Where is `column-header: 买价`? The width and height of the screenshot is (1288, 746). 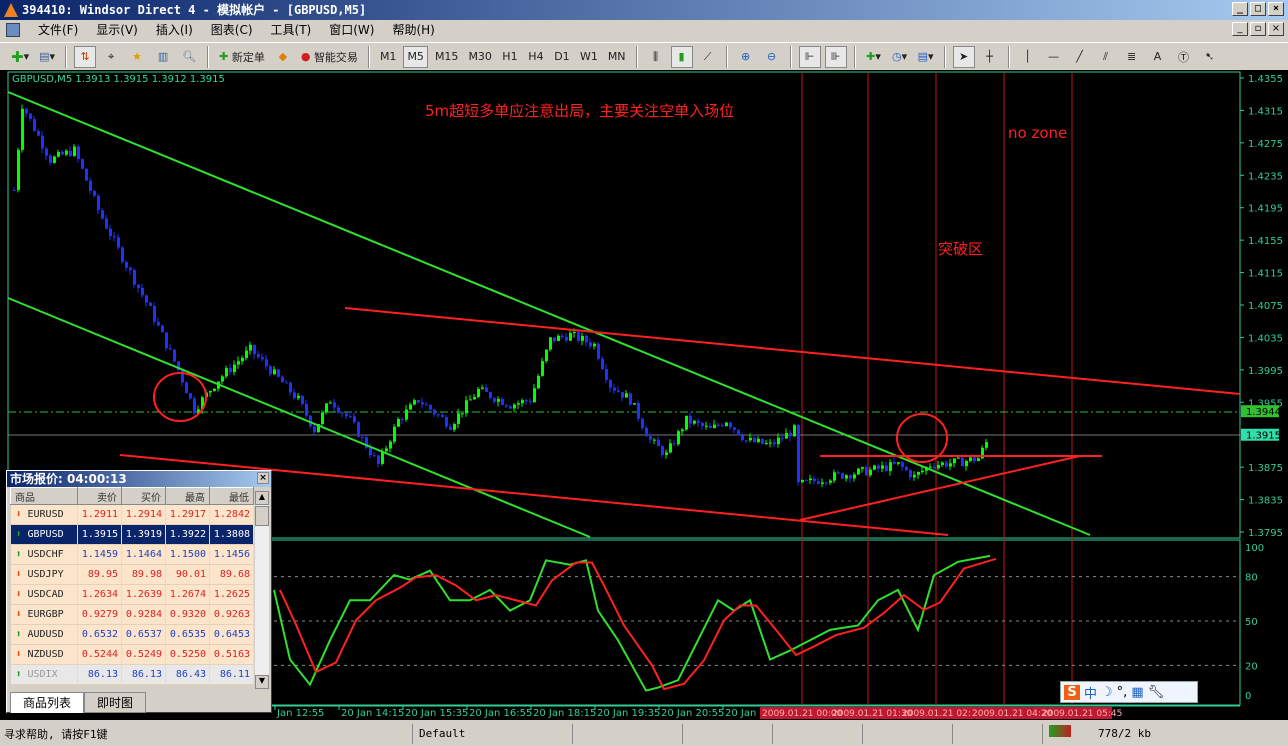 column-header: 买价 is located at coordinates (143, 496).